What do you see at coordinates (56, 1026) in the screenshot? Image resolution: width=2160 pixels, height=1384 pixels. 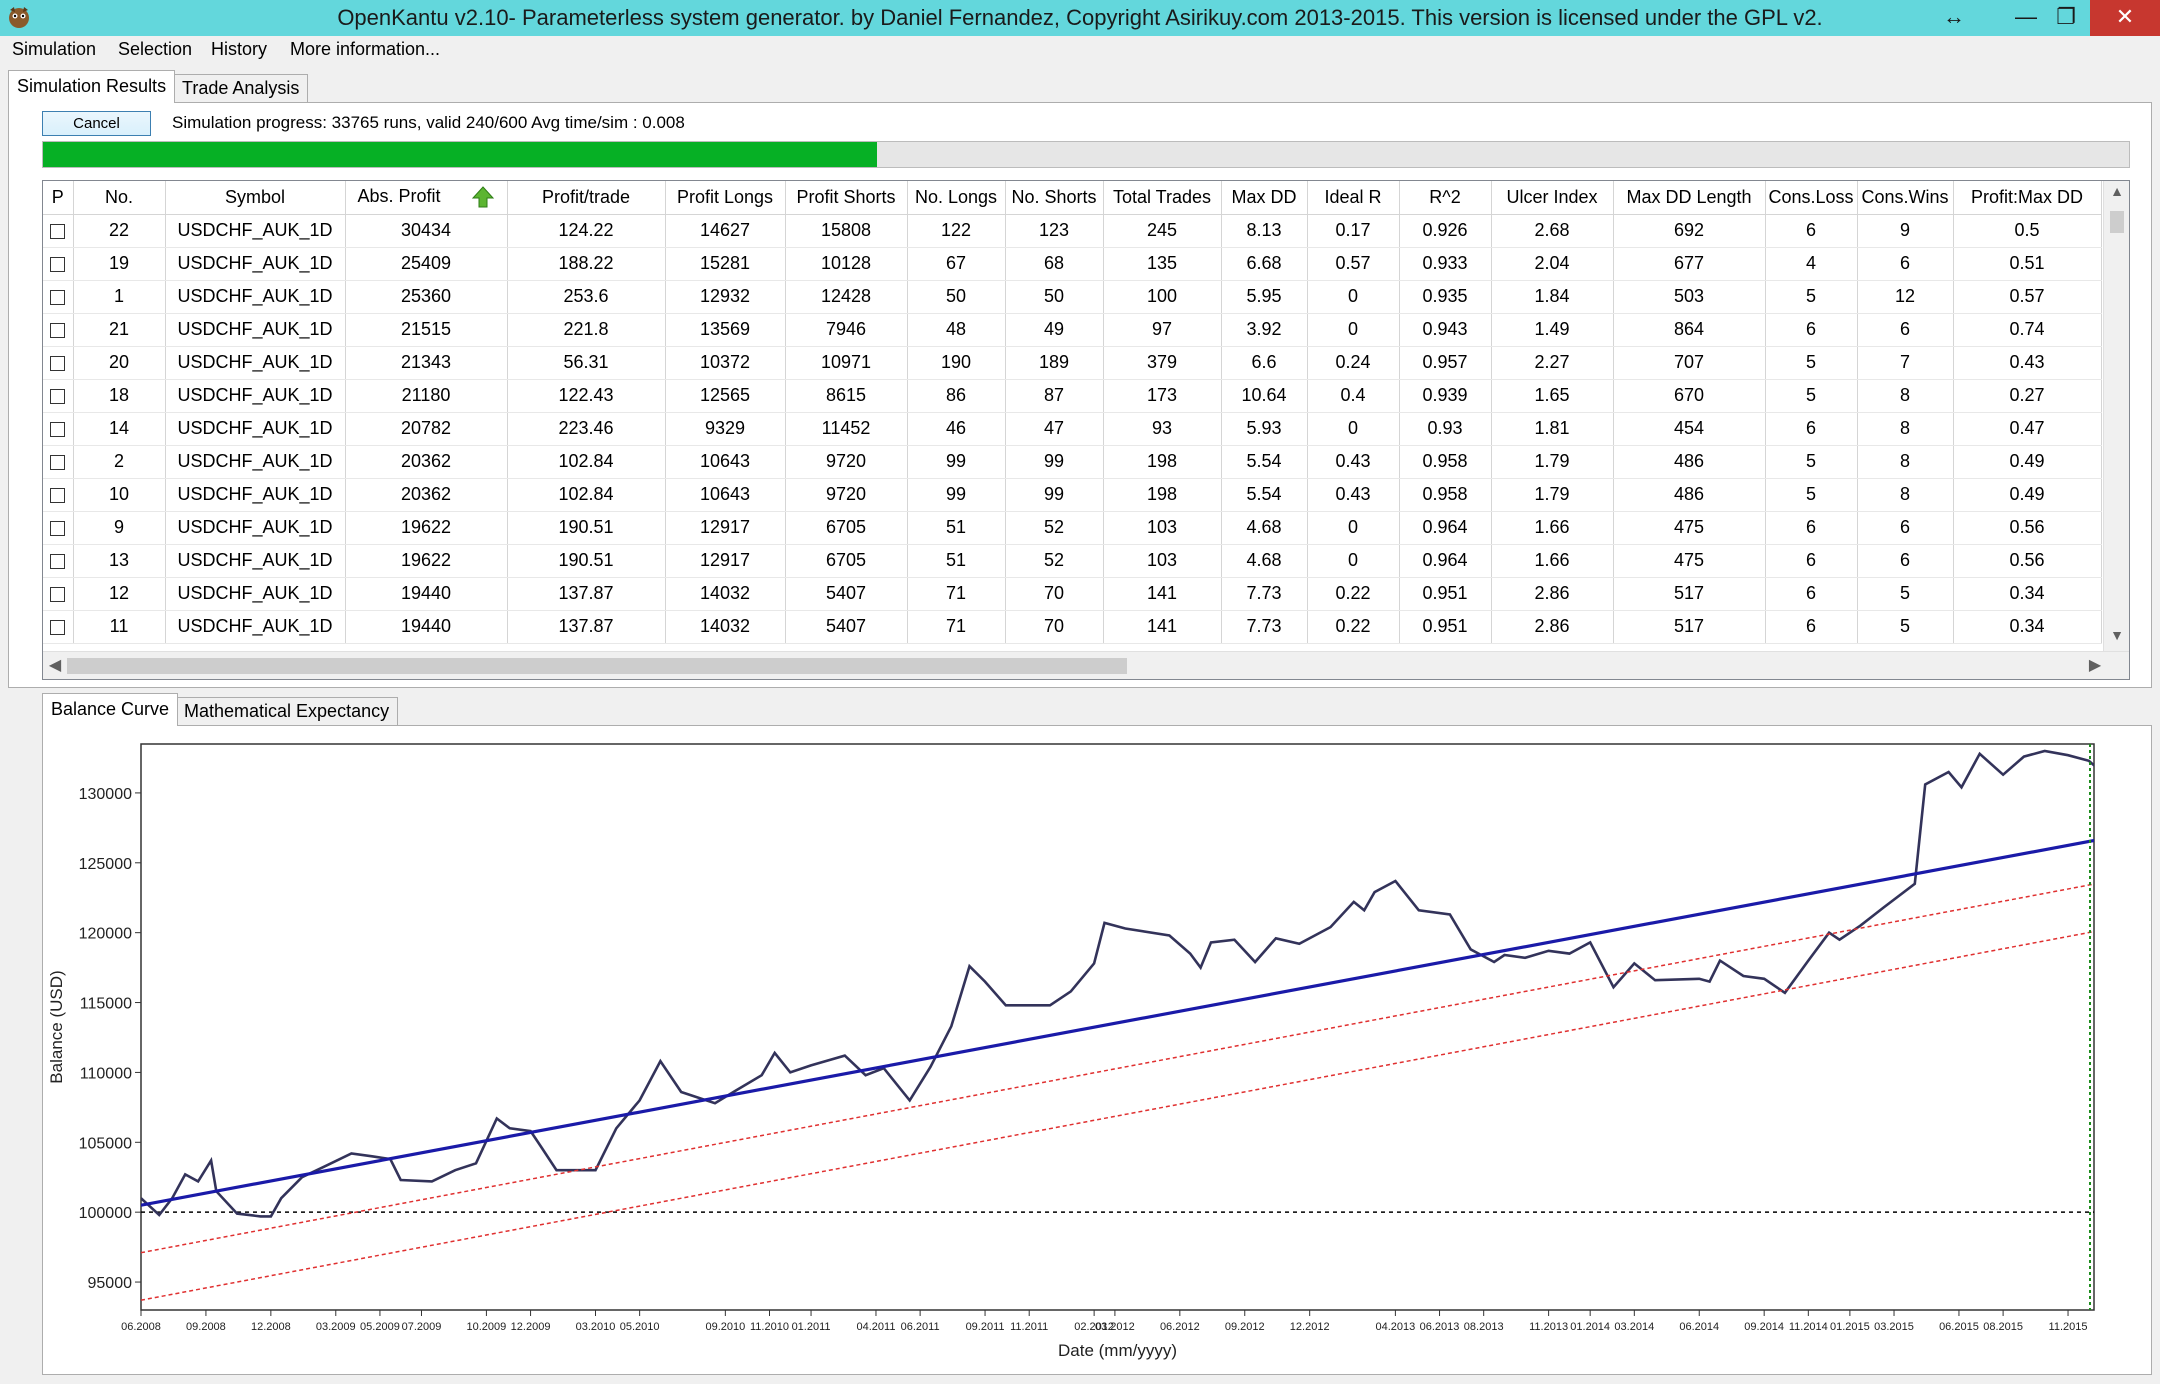 I see `y-axis-label: Balance (USD)` at bounding box center [56, 1026].